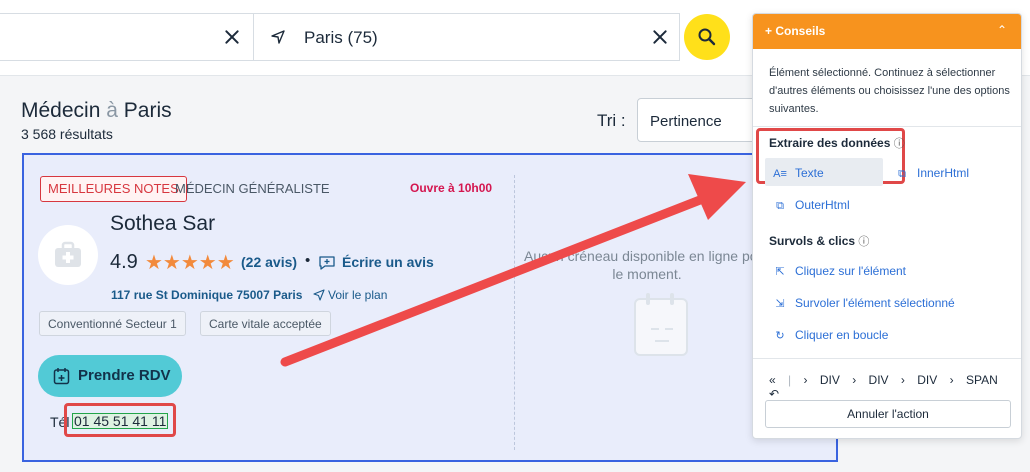 The height and width of the screenshot is (472, 1030). I want to click on click-element-option: ⇱ Cliquez sur l'élément, so click(839, 271).